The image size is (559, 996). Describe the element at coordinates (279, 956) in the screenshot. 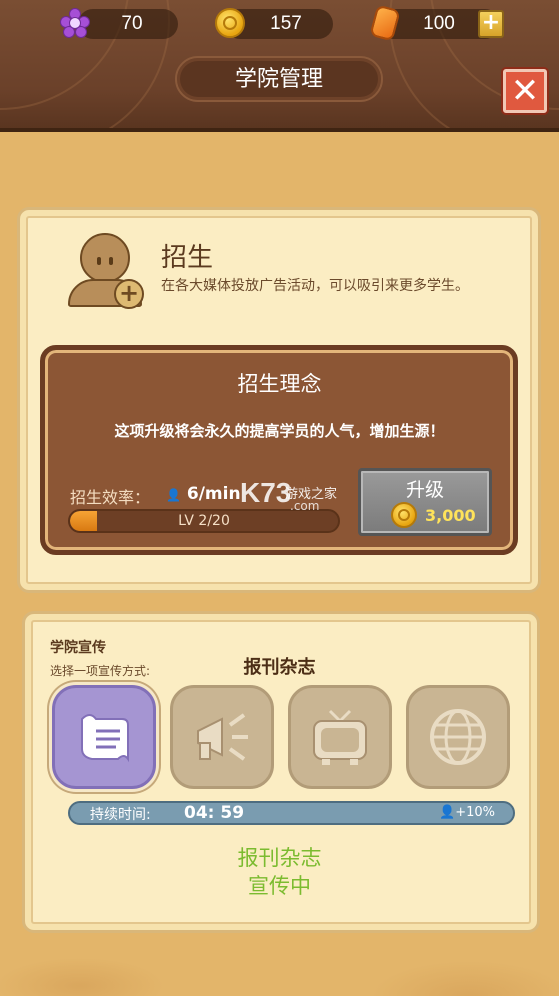

I see `background-decoration` at that location.